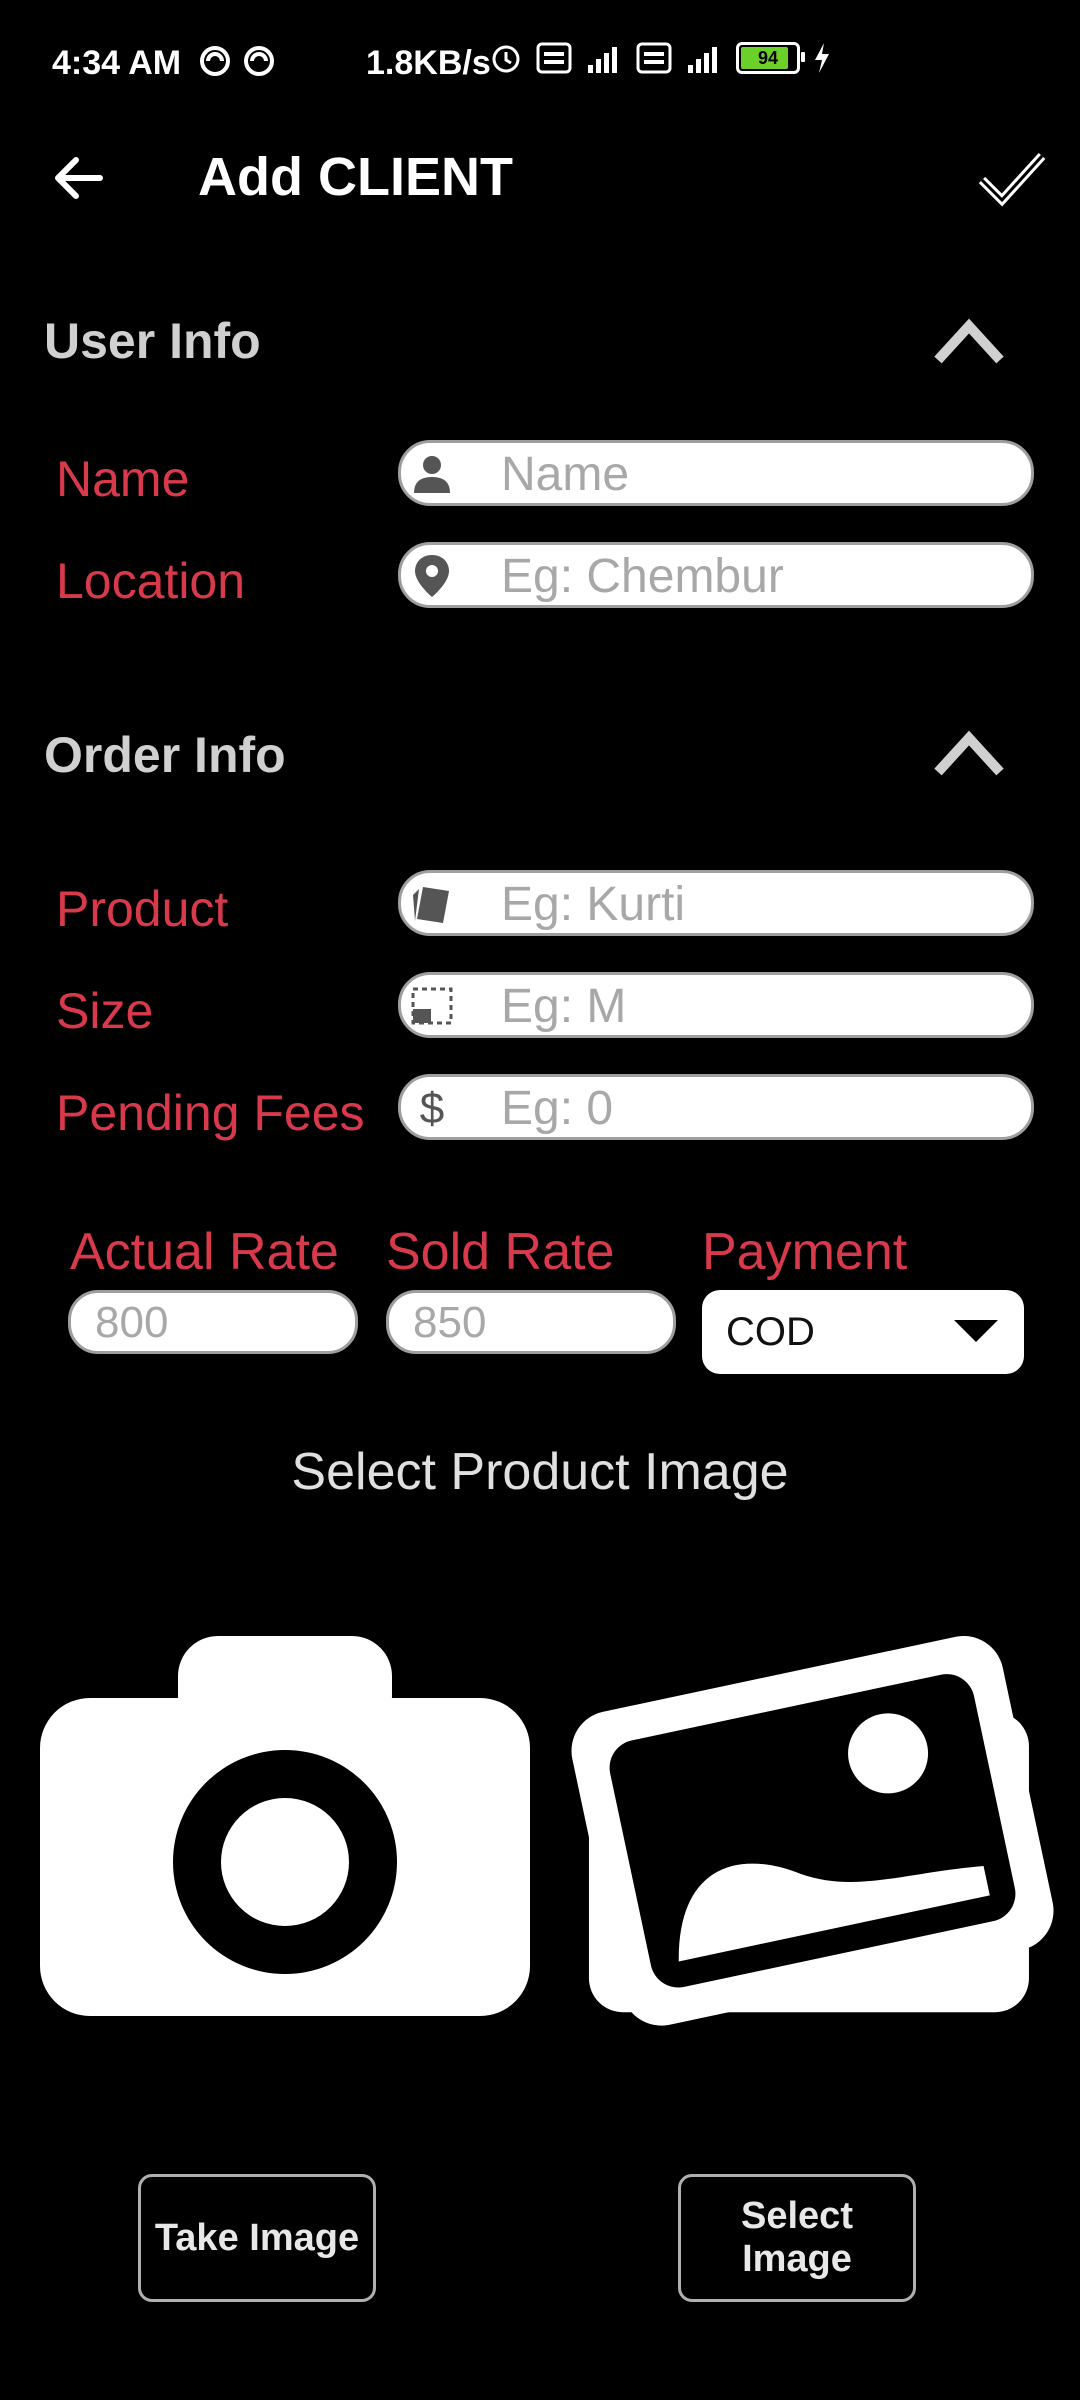 The width and height of the screenshot is (1080, 2400). I want to click on arrow-left-icon, so click(78, 178).